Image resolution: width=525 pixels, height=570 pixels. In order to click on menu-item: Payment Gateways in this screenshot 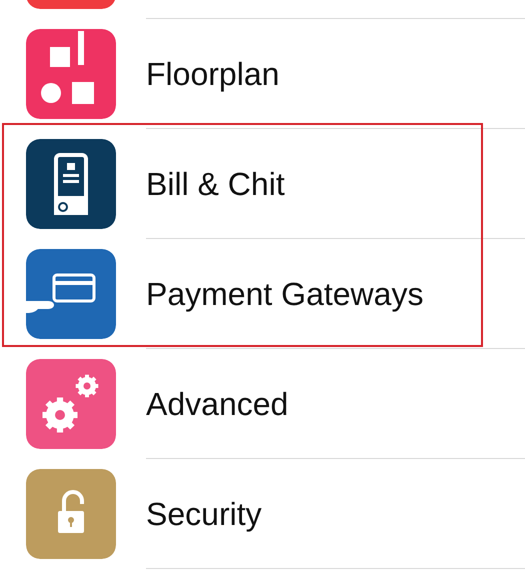, I will do `click(285, 294)`.